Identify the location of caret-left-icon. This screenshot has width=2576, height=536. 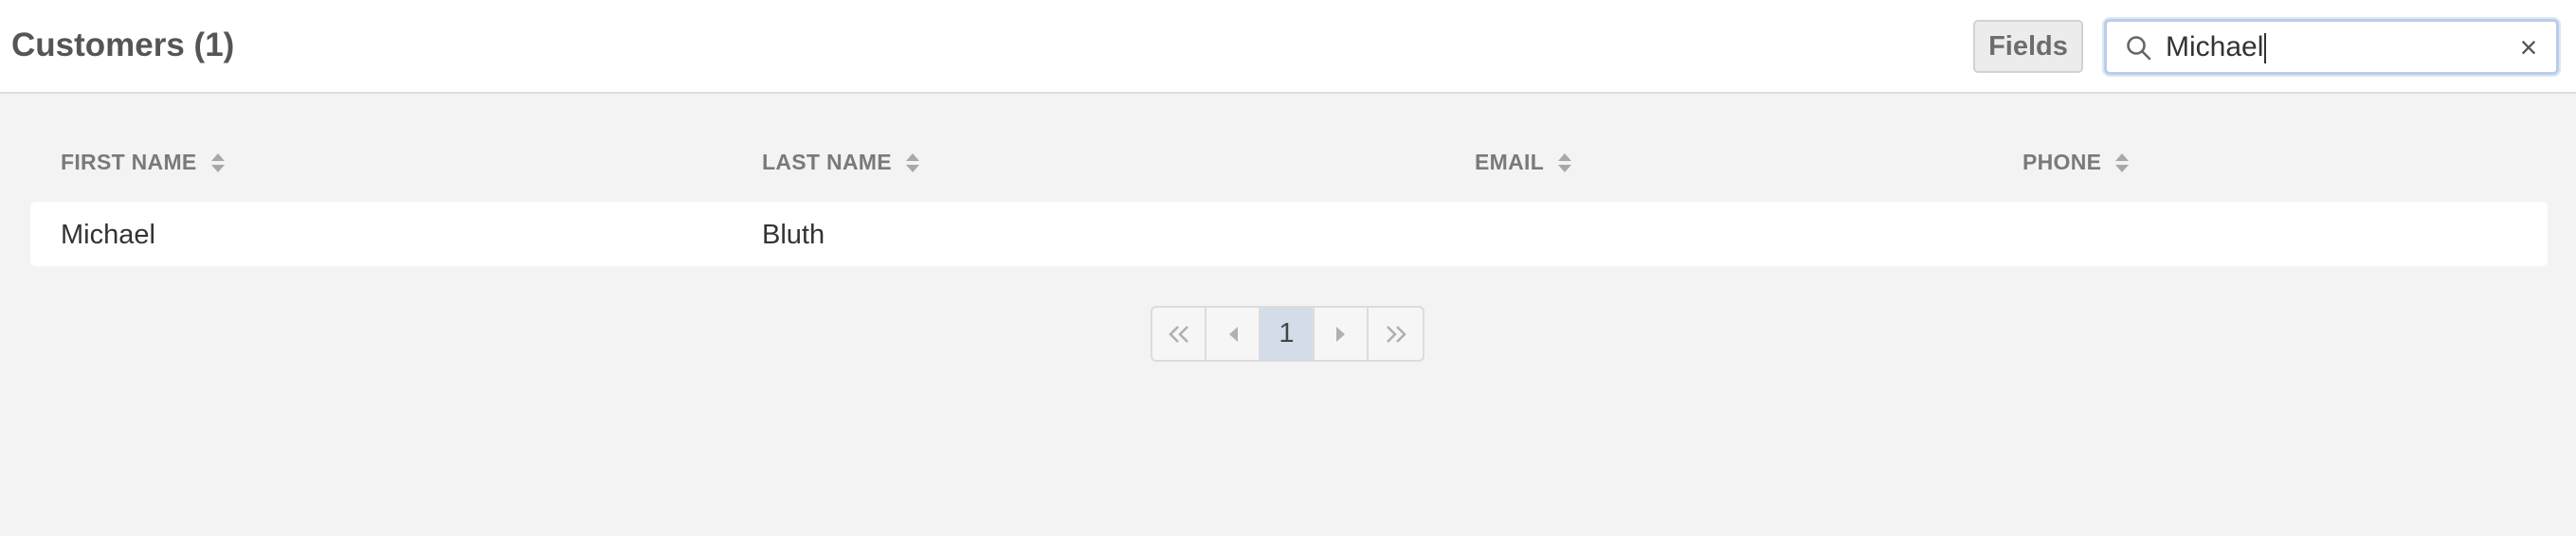
(1233, 334).